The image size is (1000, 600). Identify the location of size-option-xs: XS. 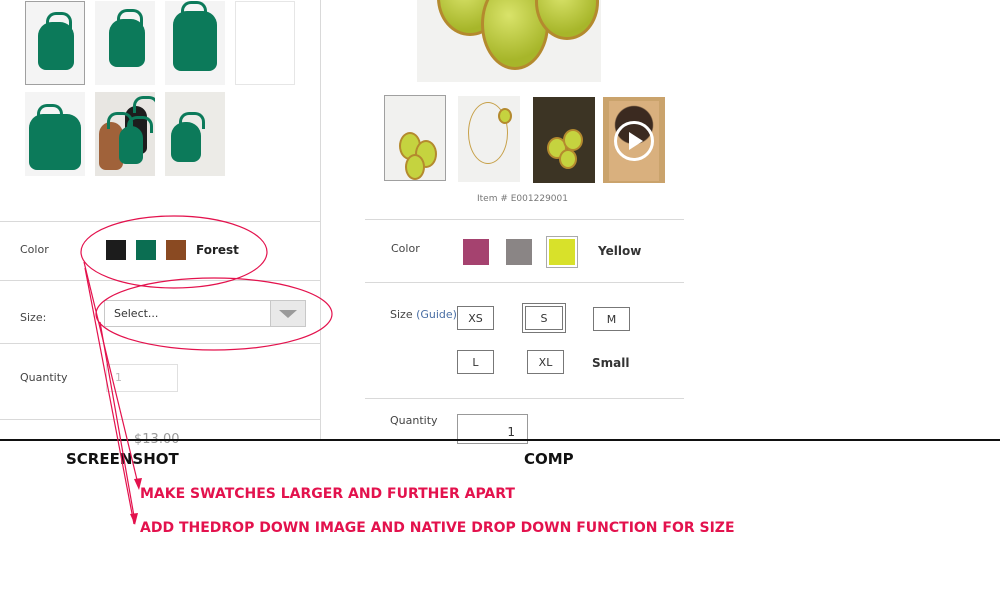
(475, 318).